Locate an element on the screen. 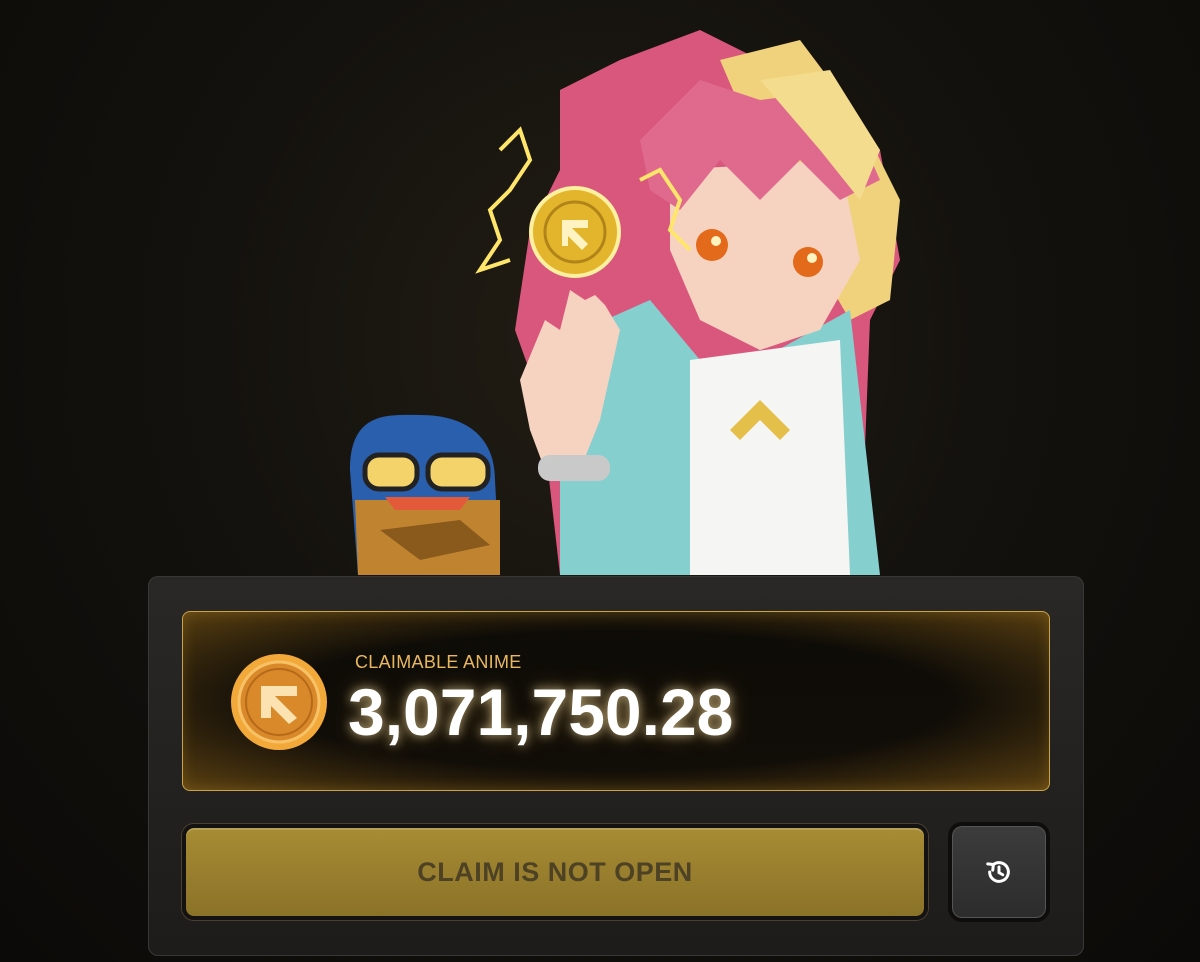 This screenshot has height=962, width=1200. blue-penguin-character is located at coordinates (425, 494).